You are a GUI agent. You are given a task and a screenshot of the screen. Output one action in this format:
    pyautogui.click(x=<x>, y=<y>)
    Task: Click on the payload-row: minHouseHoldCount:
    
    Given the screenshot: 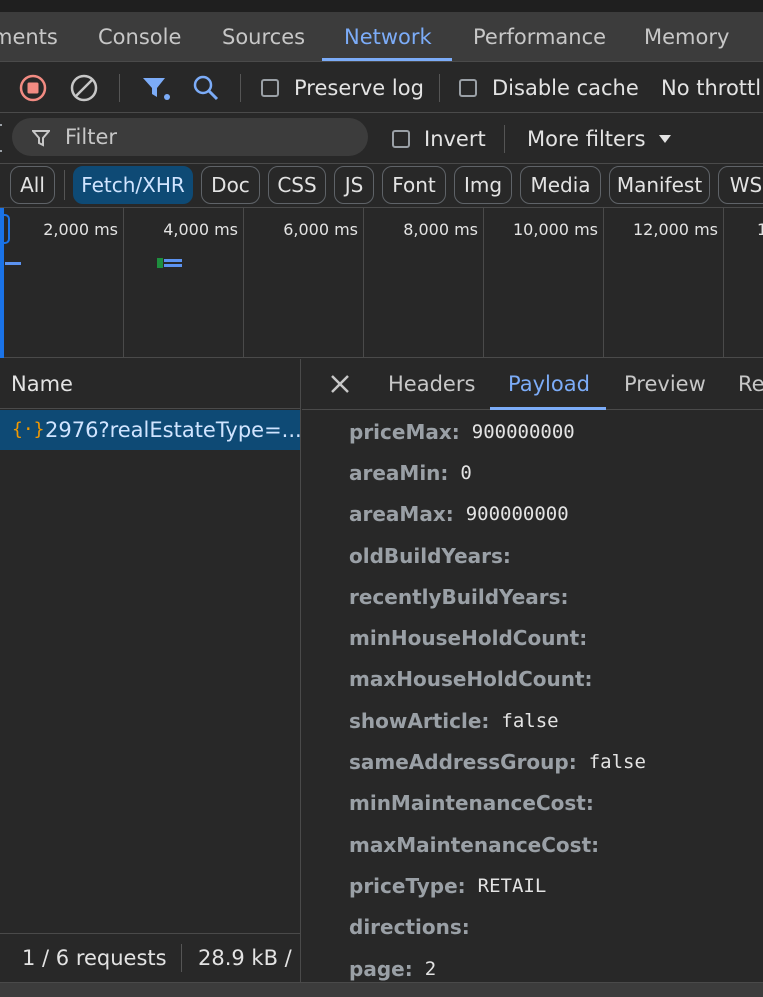 What is the action you would take?
    pyautogui.click(x=556, y=637)
    